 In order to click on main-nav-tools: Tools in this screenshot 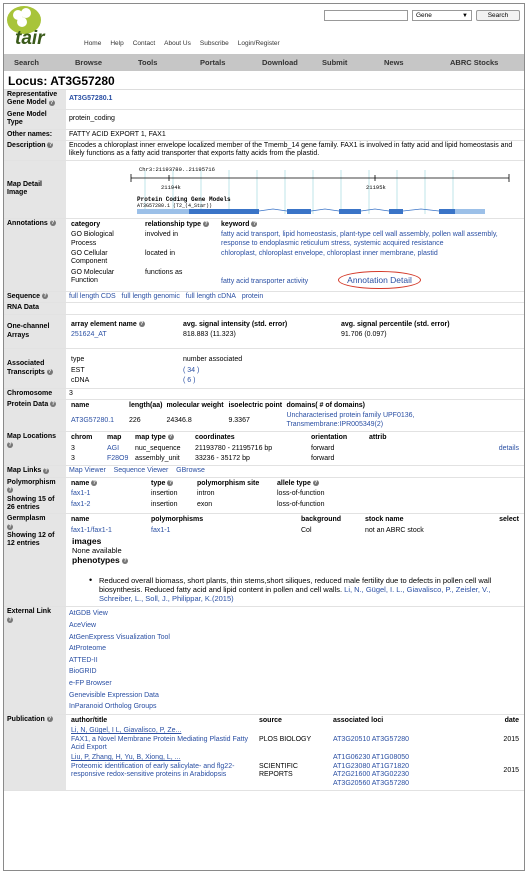, I will do `click(159, 62)`.